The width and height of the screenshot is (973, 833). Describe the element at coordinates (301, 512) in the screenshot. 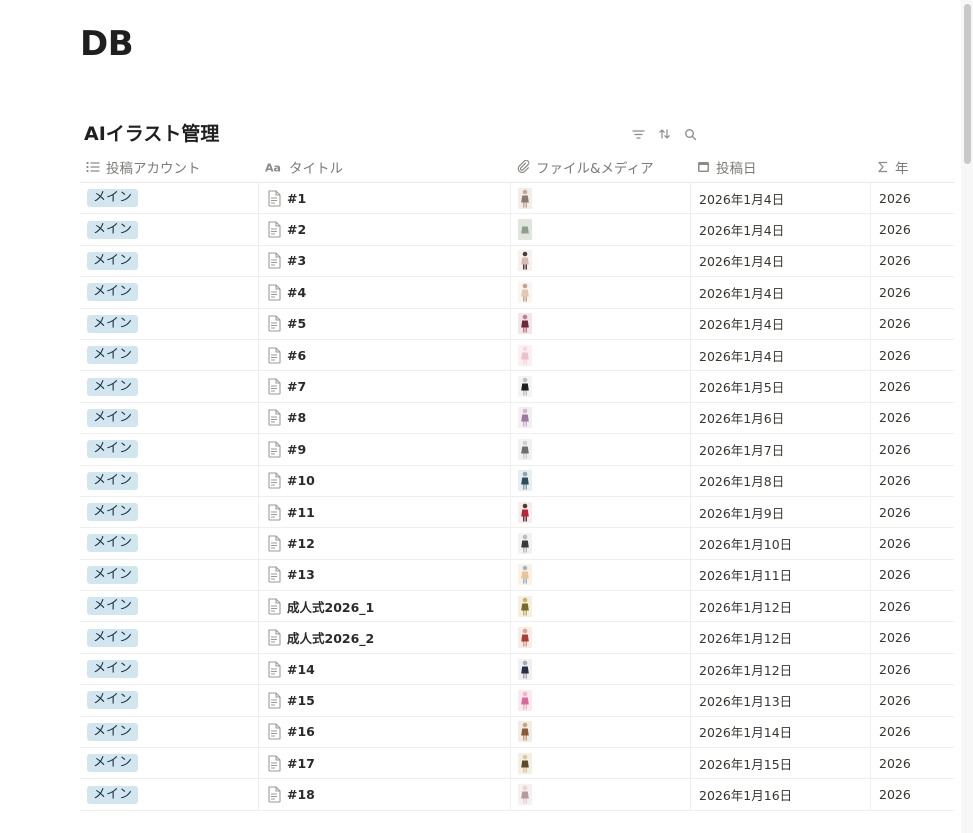

I see `row-title: #11` at that location.